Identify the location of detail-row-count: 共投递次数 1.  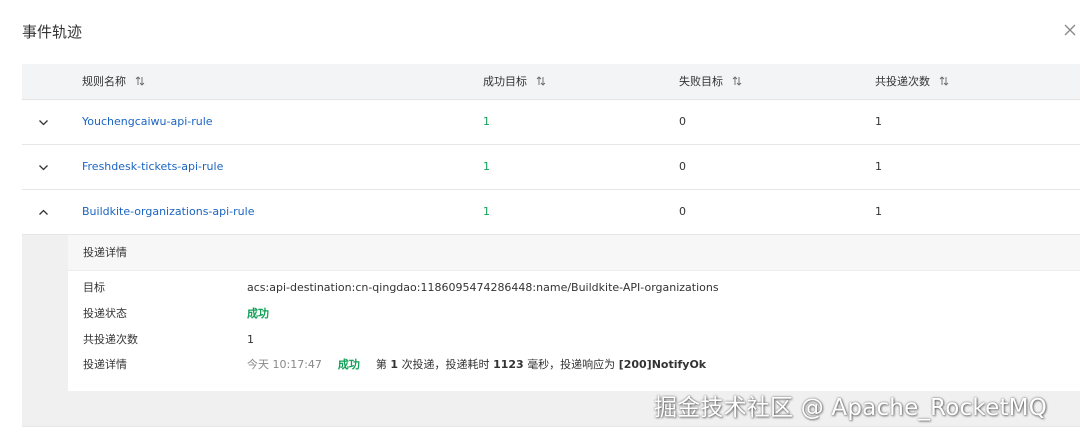
(578, 340).